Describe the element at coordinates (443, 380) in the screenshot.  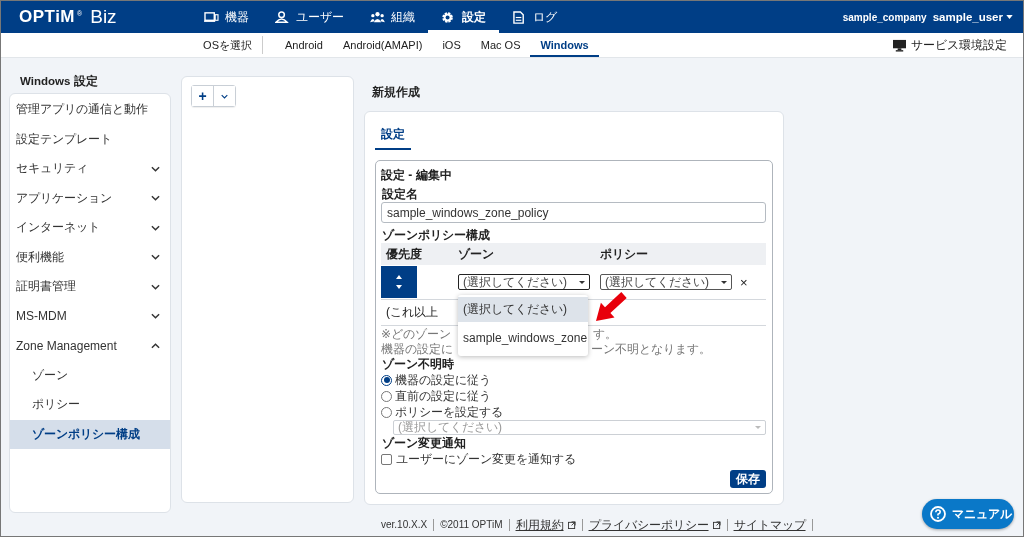
I see `radio-label: 機器の設定に従う` at that location.